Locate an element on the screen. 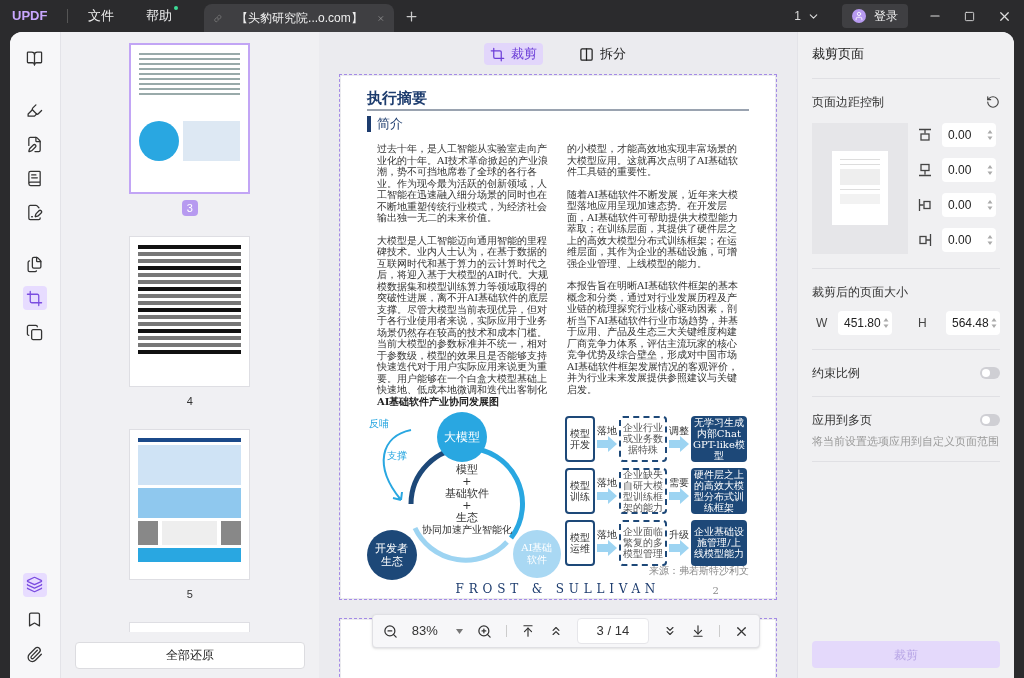  diagram-text: 生态 is located at coordinates (466, 517).